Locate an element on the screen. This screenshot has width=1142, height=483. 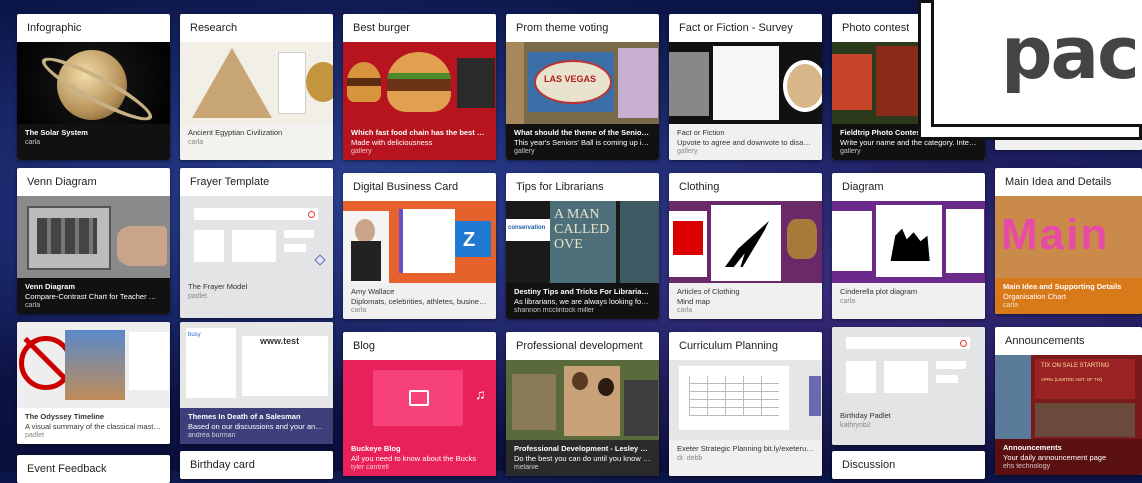
survey-preview is located at coordinates (745, 83).